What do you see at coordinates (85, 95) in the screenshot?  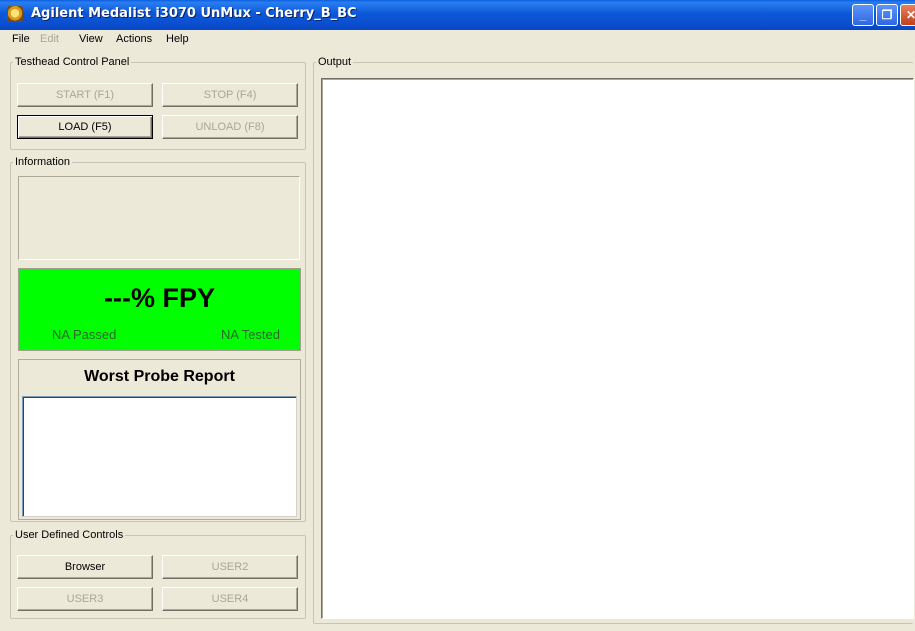 I see `start-button: START (F1)` at bounding box center [85, 95].